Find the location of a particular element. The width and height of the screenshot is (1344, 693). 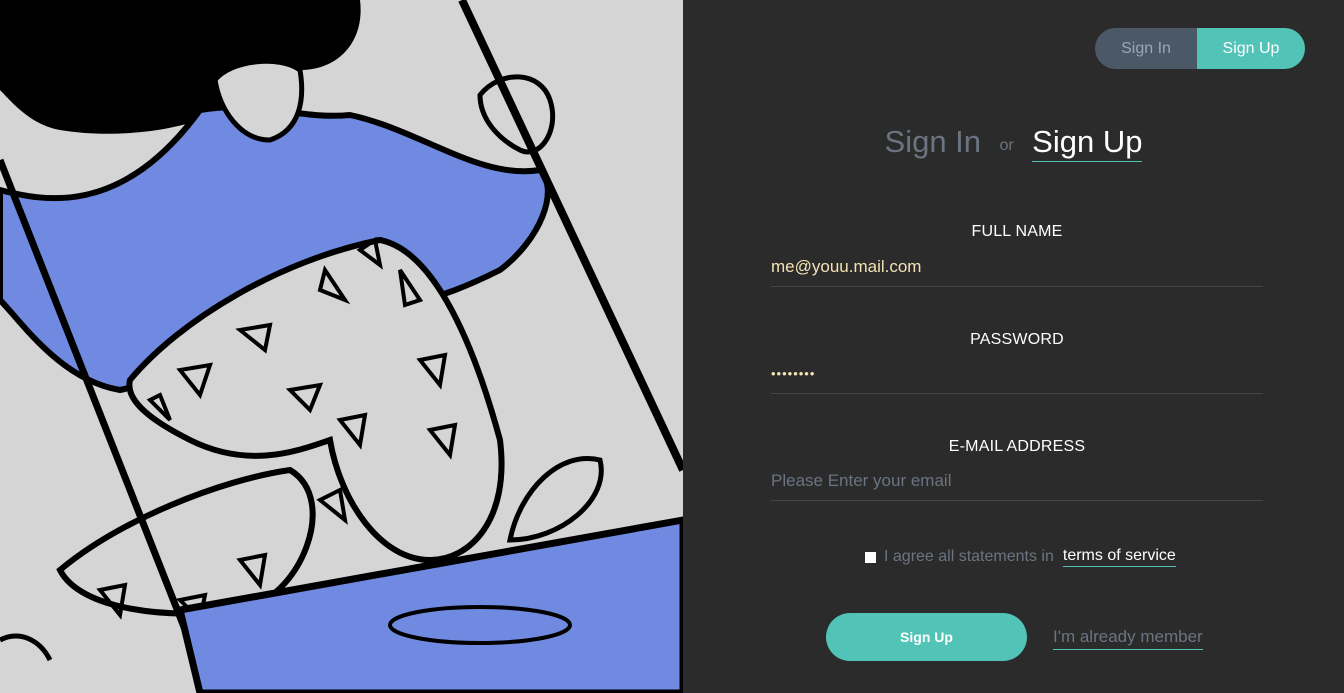

toggle-sign-in: Sign In is located at coordinates (1146, 48).